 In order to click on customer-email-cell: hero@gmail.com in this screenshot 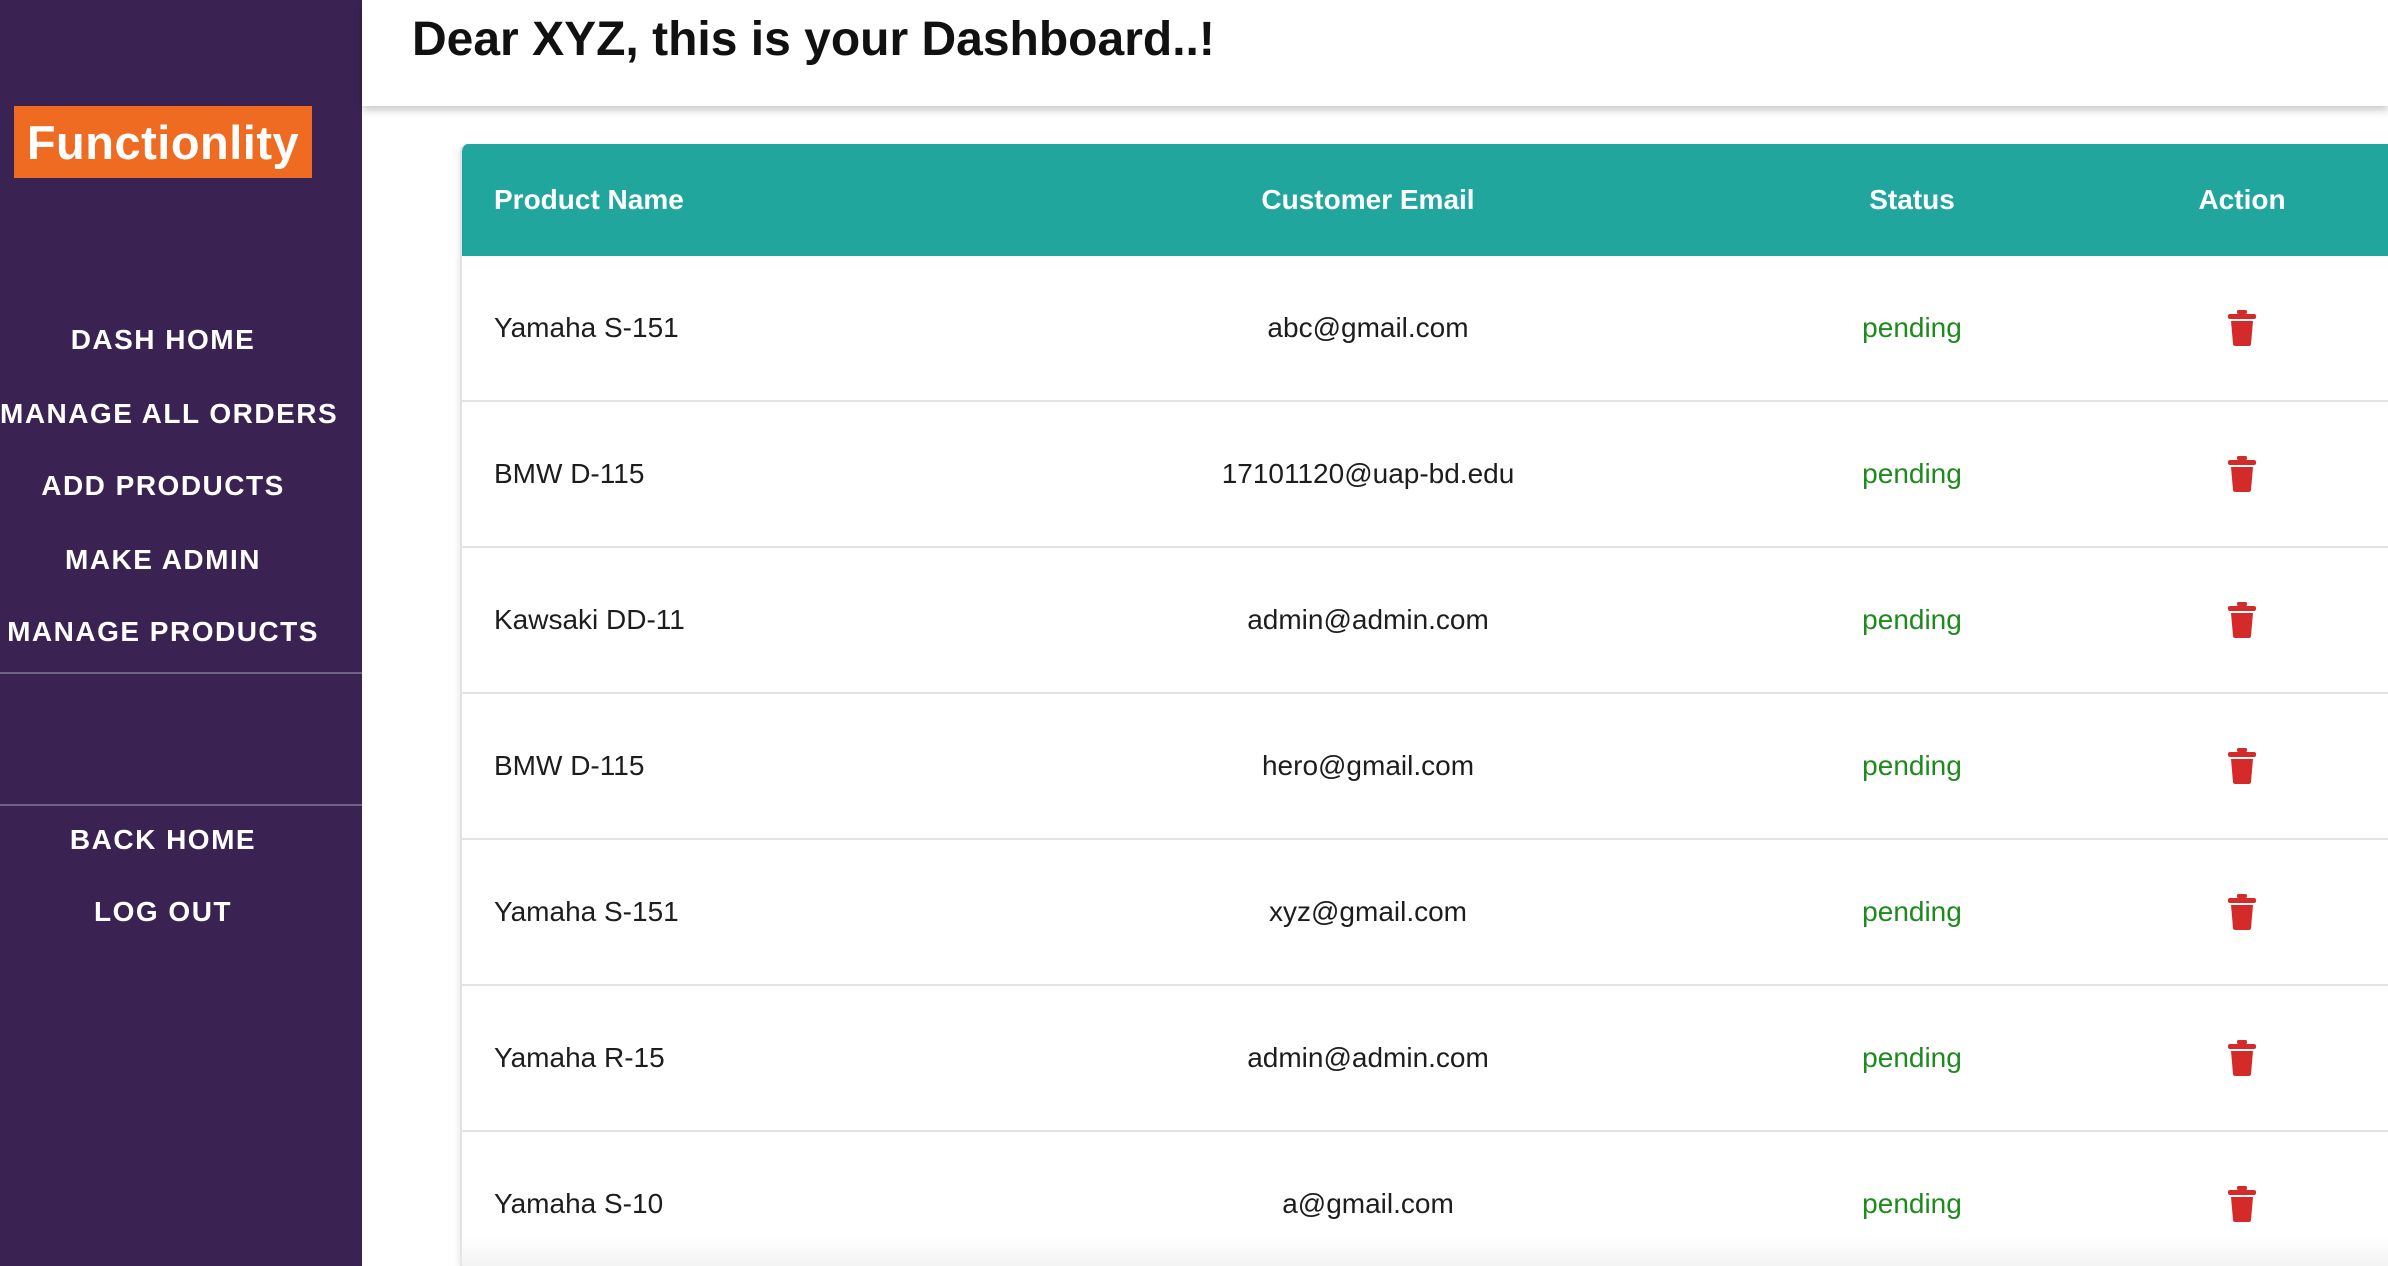, I will do `click(1368, 765)`.